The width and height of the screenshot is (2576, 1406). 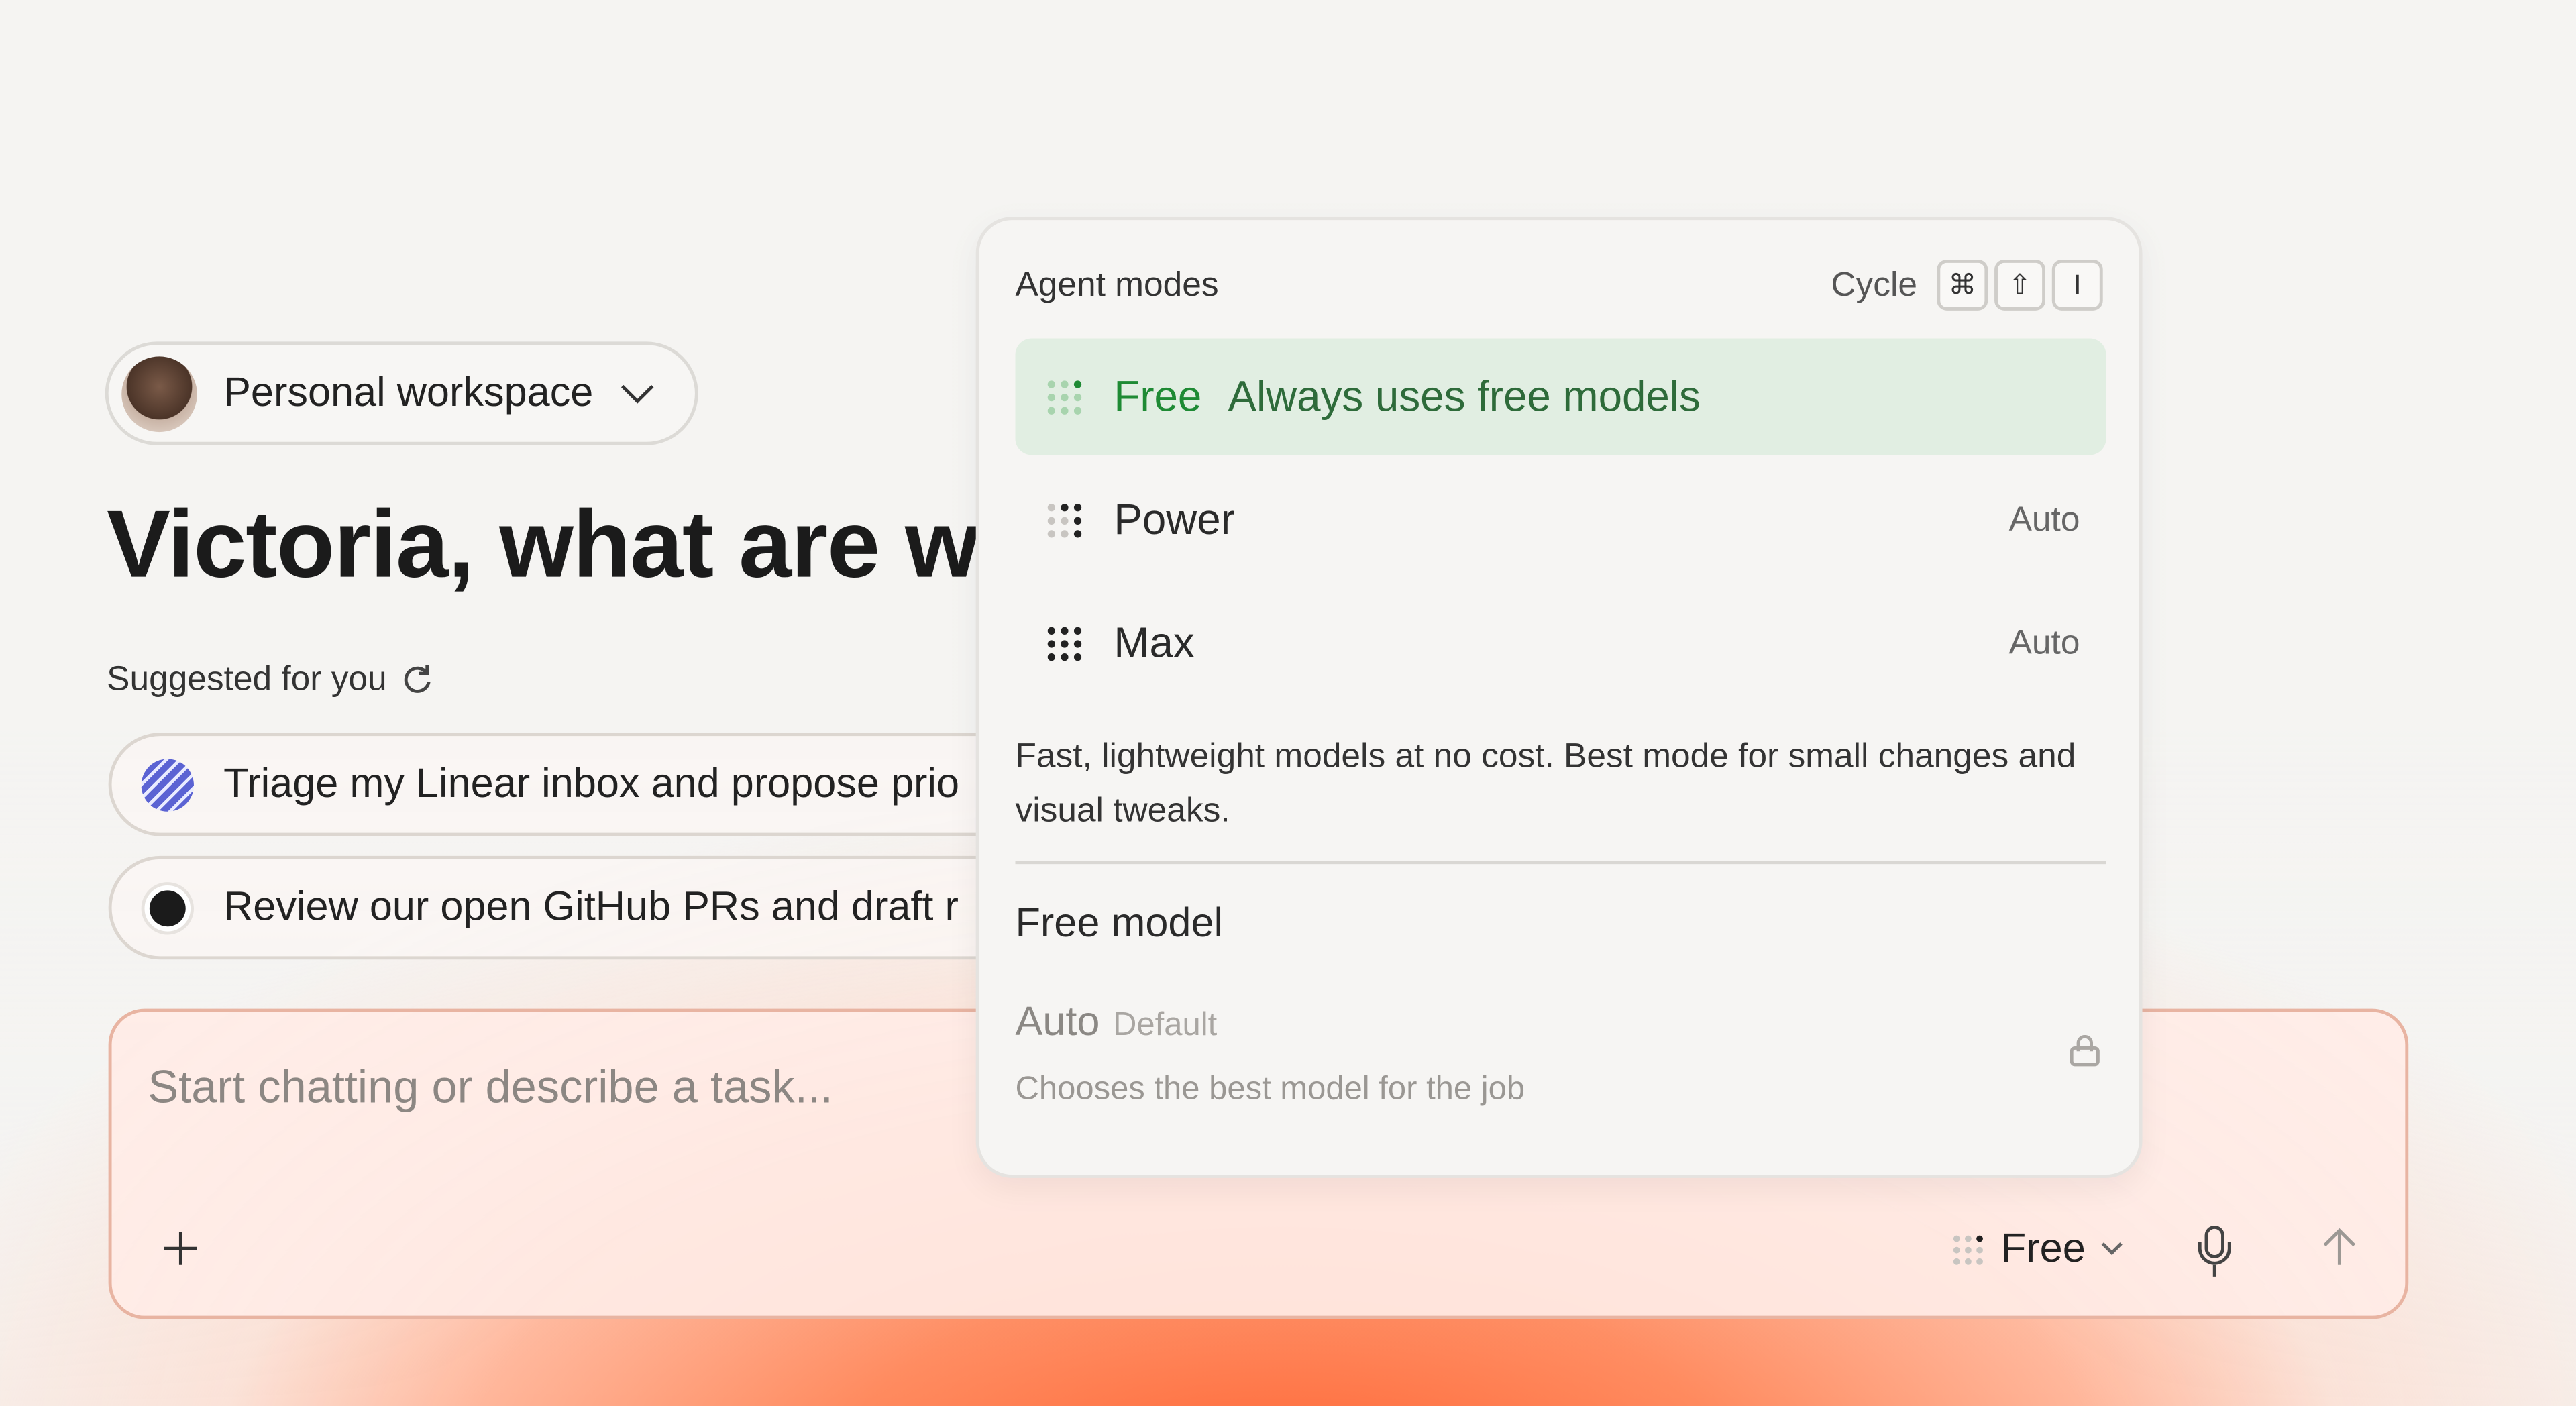 What do you see at coordinates (1464, 396) in the screenshot?
I see `mode-description: Always uses free models` at bounding box center [1464, 396].